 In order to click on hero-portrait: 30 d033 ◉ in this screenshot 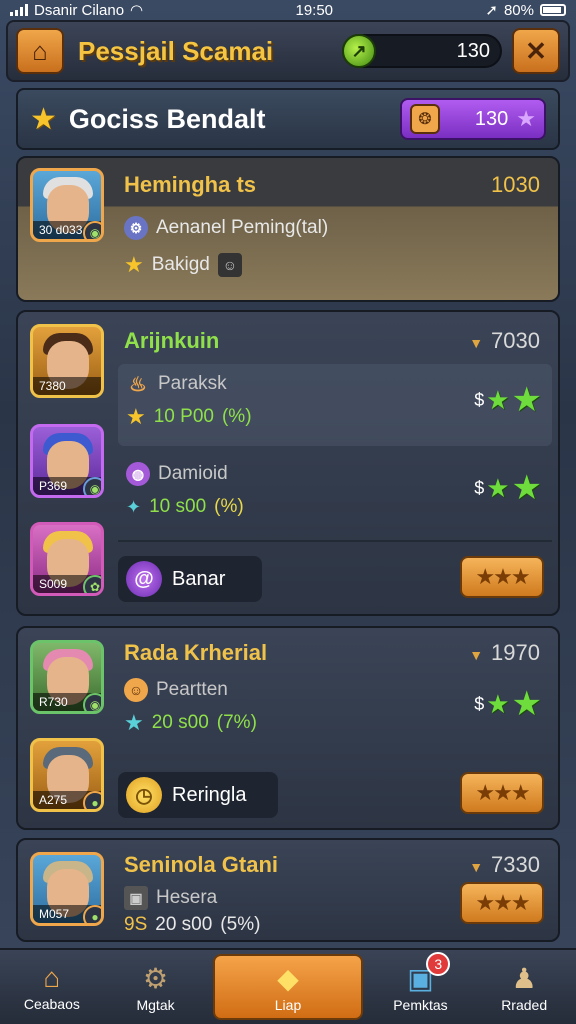, I will do `click(67, 205)`.